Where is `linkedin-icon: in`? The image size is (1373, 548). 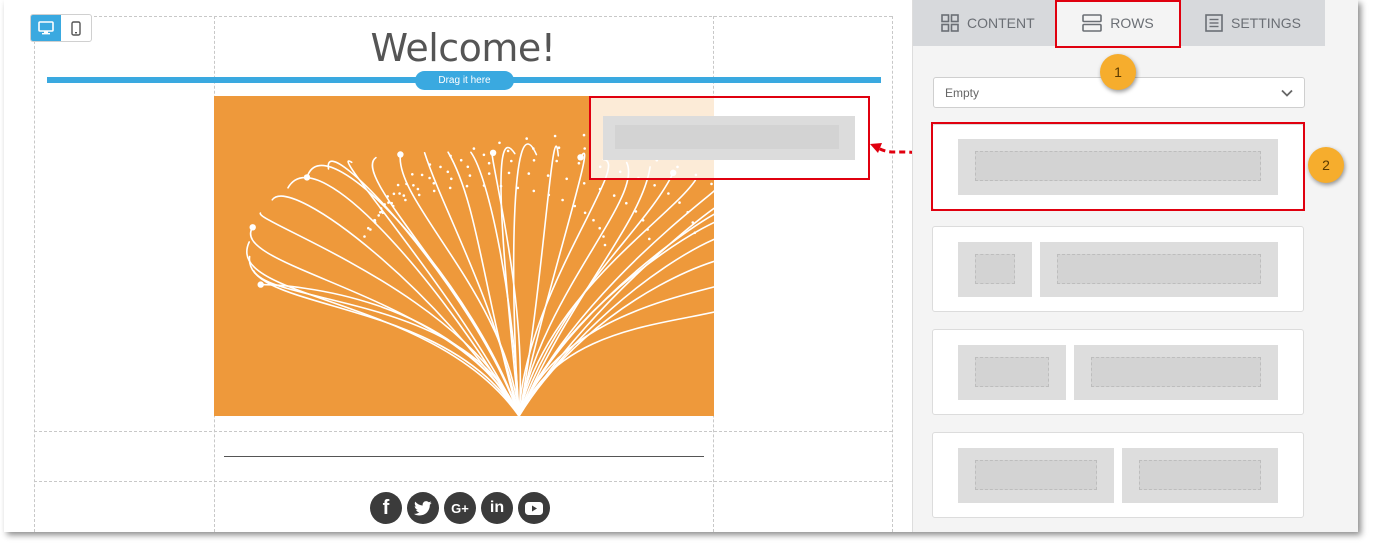 linkedin-icon: in is located at coordinates (497, 508).